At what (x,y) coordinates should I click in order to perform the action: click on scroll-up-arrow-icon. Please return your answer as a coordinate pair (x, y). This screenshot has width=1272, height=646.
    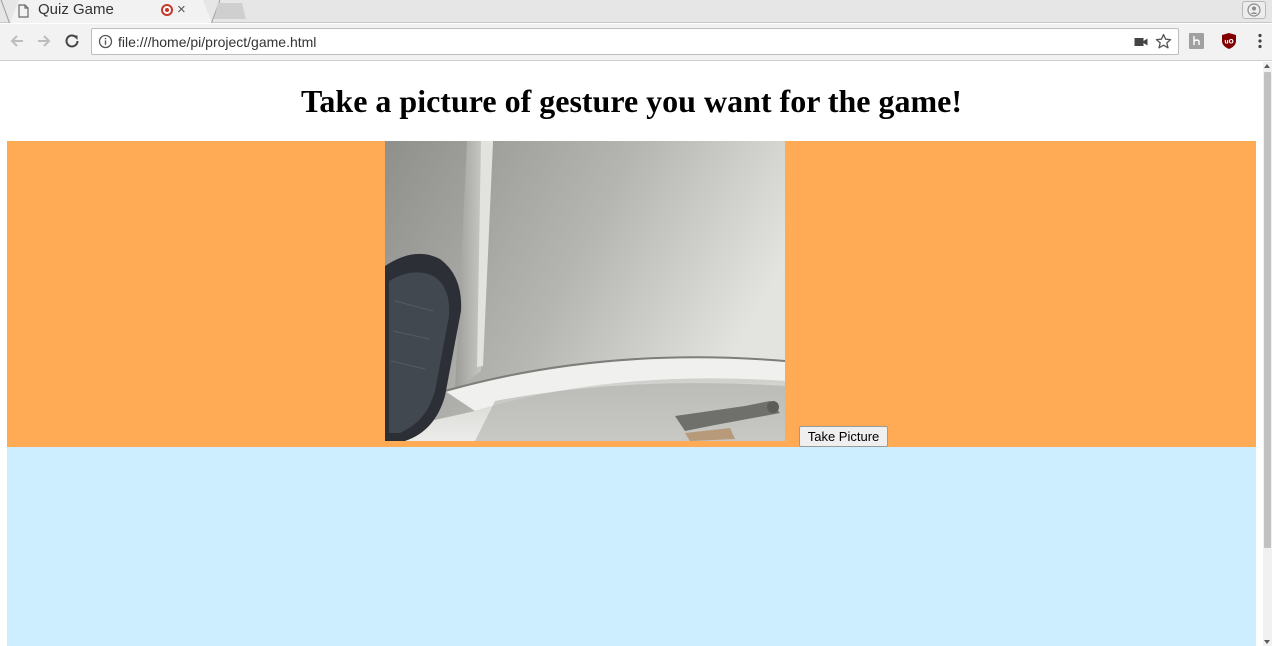
    Looking at the image, I should click on (1267, 66).